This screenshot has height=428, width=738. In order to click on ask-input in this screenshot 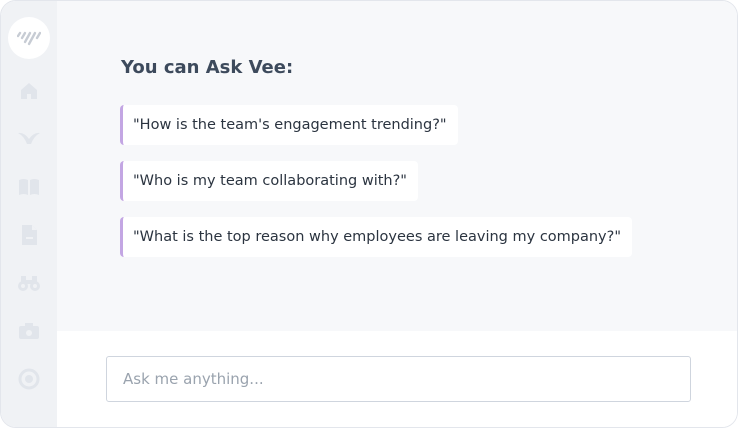, I will do `click(398, 379)`.